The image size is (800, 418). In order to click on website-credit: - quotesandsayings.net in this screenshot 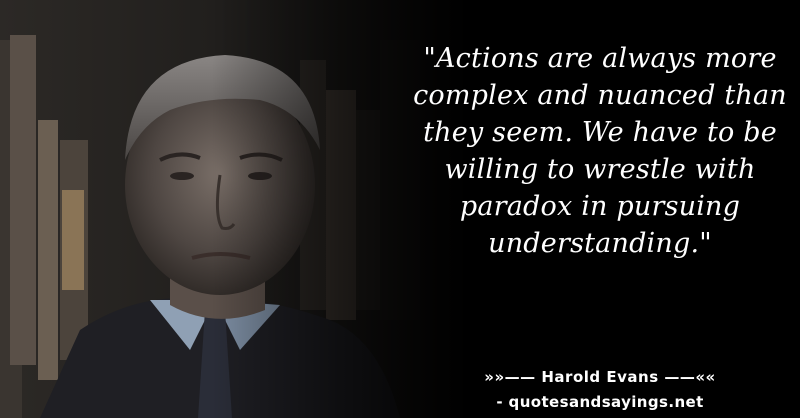, I will do `click(600, 402)`.